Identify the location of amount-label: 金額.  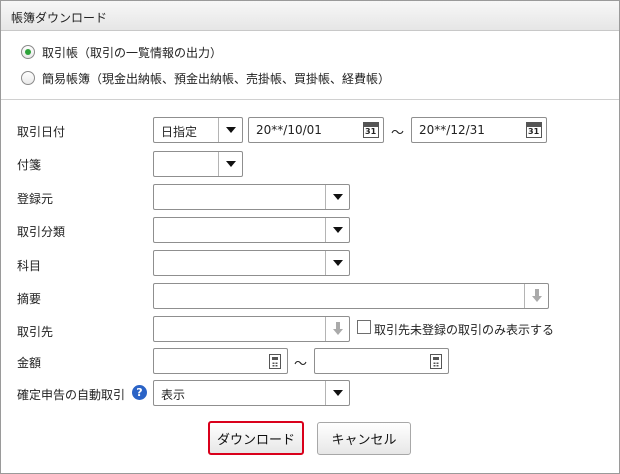
(29, 363).